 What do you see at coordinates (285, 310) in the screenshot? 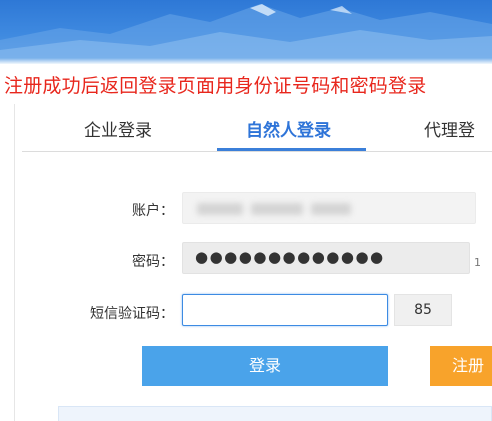
I see `sms-code-input` at bounding box center [285, 310].